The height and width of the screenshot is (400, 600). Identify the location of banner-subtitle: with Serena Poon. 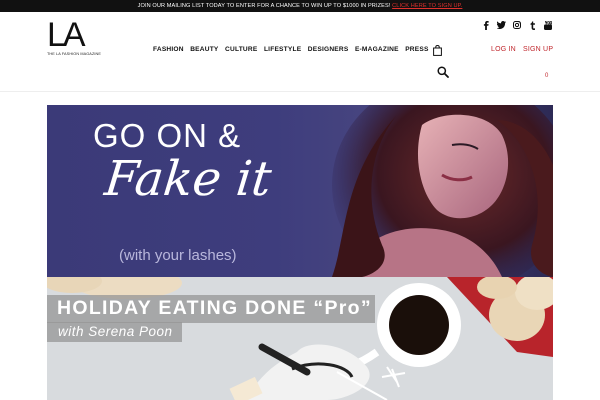
(115, 331).